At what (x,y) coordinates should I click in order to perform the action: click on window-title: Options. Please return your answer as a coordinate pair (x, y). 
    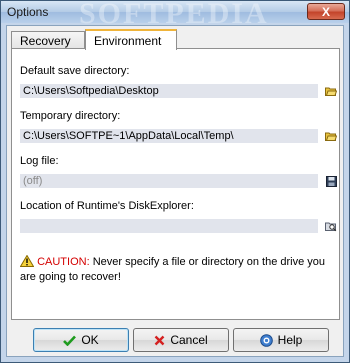
    Looking at the image, I should click on (28, 12).